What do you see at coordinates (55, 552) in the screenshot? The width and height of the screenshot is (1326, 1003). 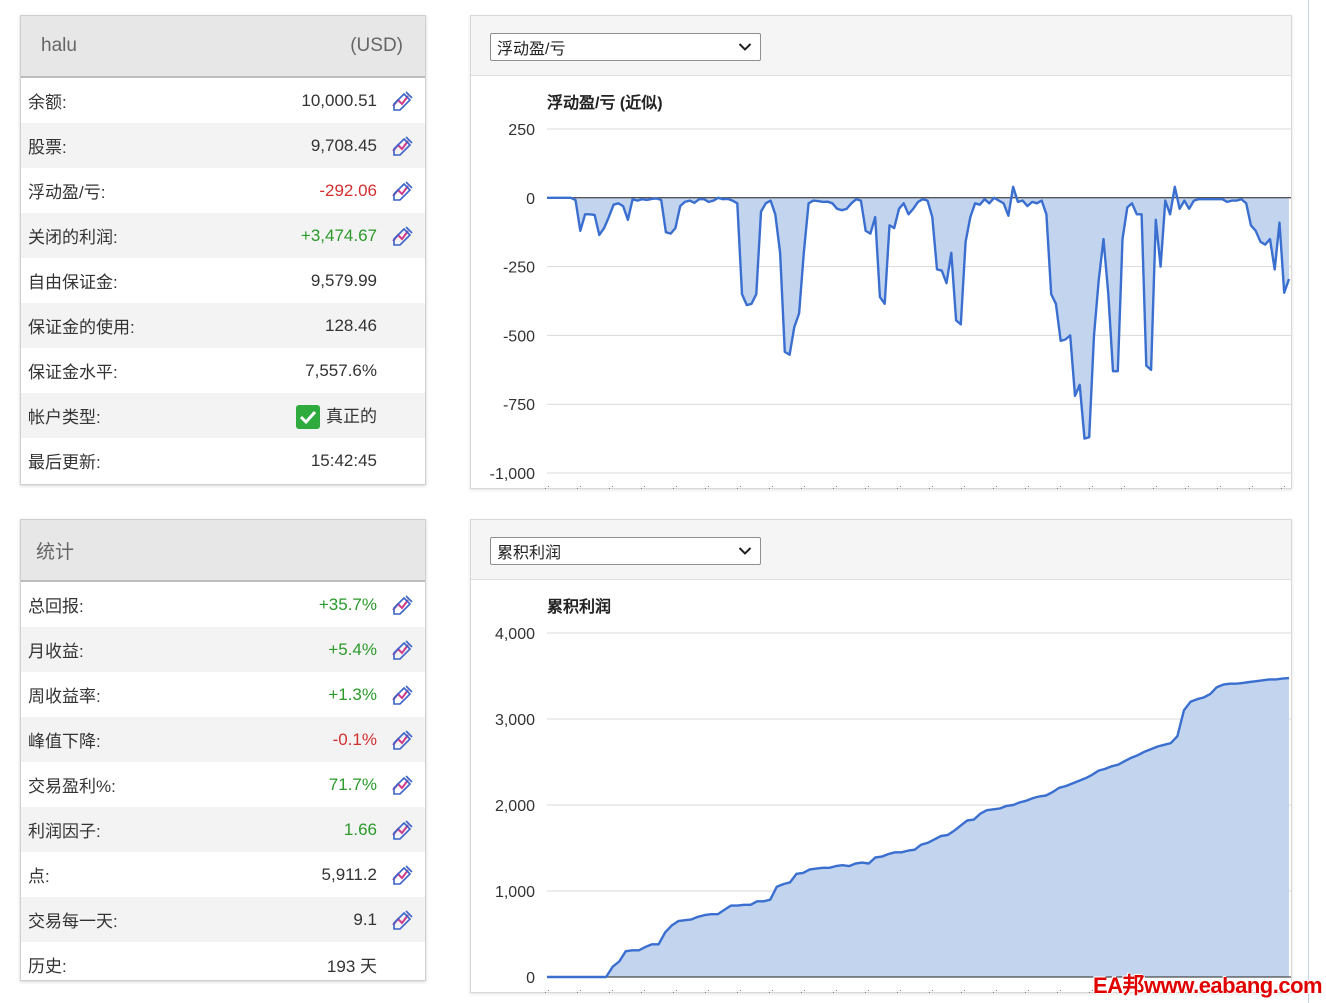 I see `stats-title: 统计` at bounding box center [55, 552].